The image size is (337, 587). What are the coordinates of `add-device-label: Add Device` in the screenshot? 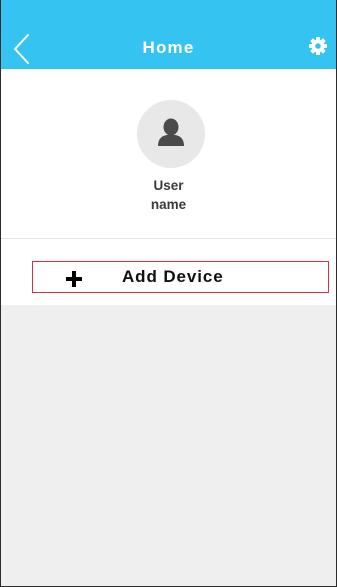 It's located at (173, 276).